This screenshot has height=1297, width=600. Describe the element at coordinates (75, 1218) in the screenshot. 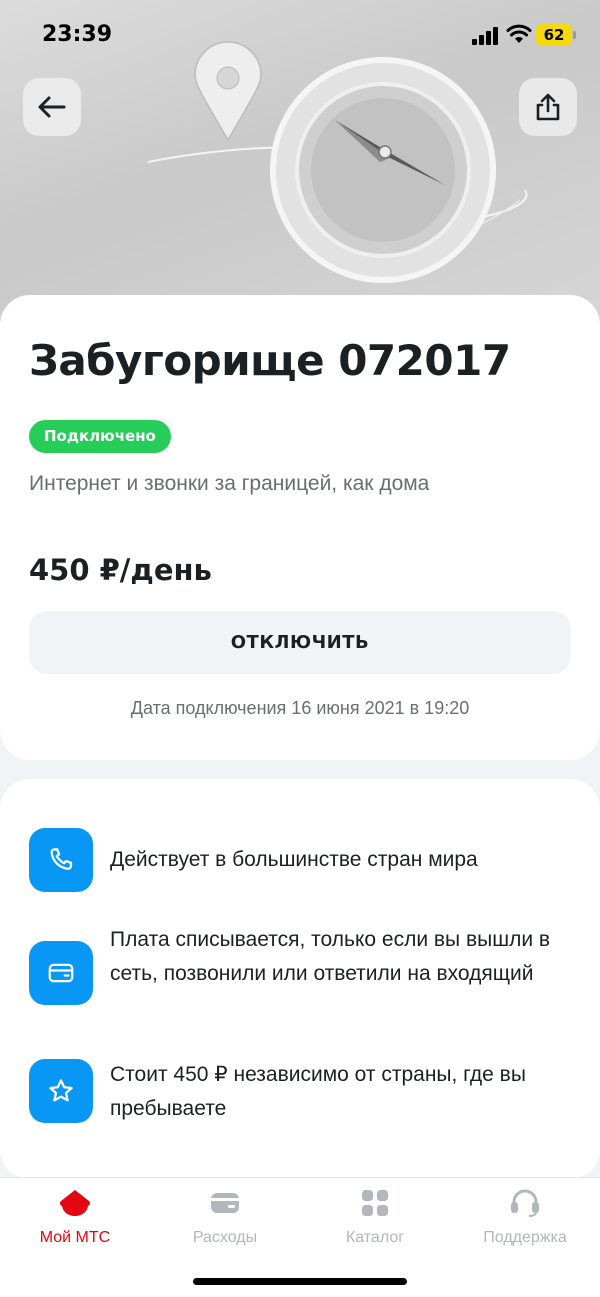

I see `tab-my-mts: Мой МТС` at that location.